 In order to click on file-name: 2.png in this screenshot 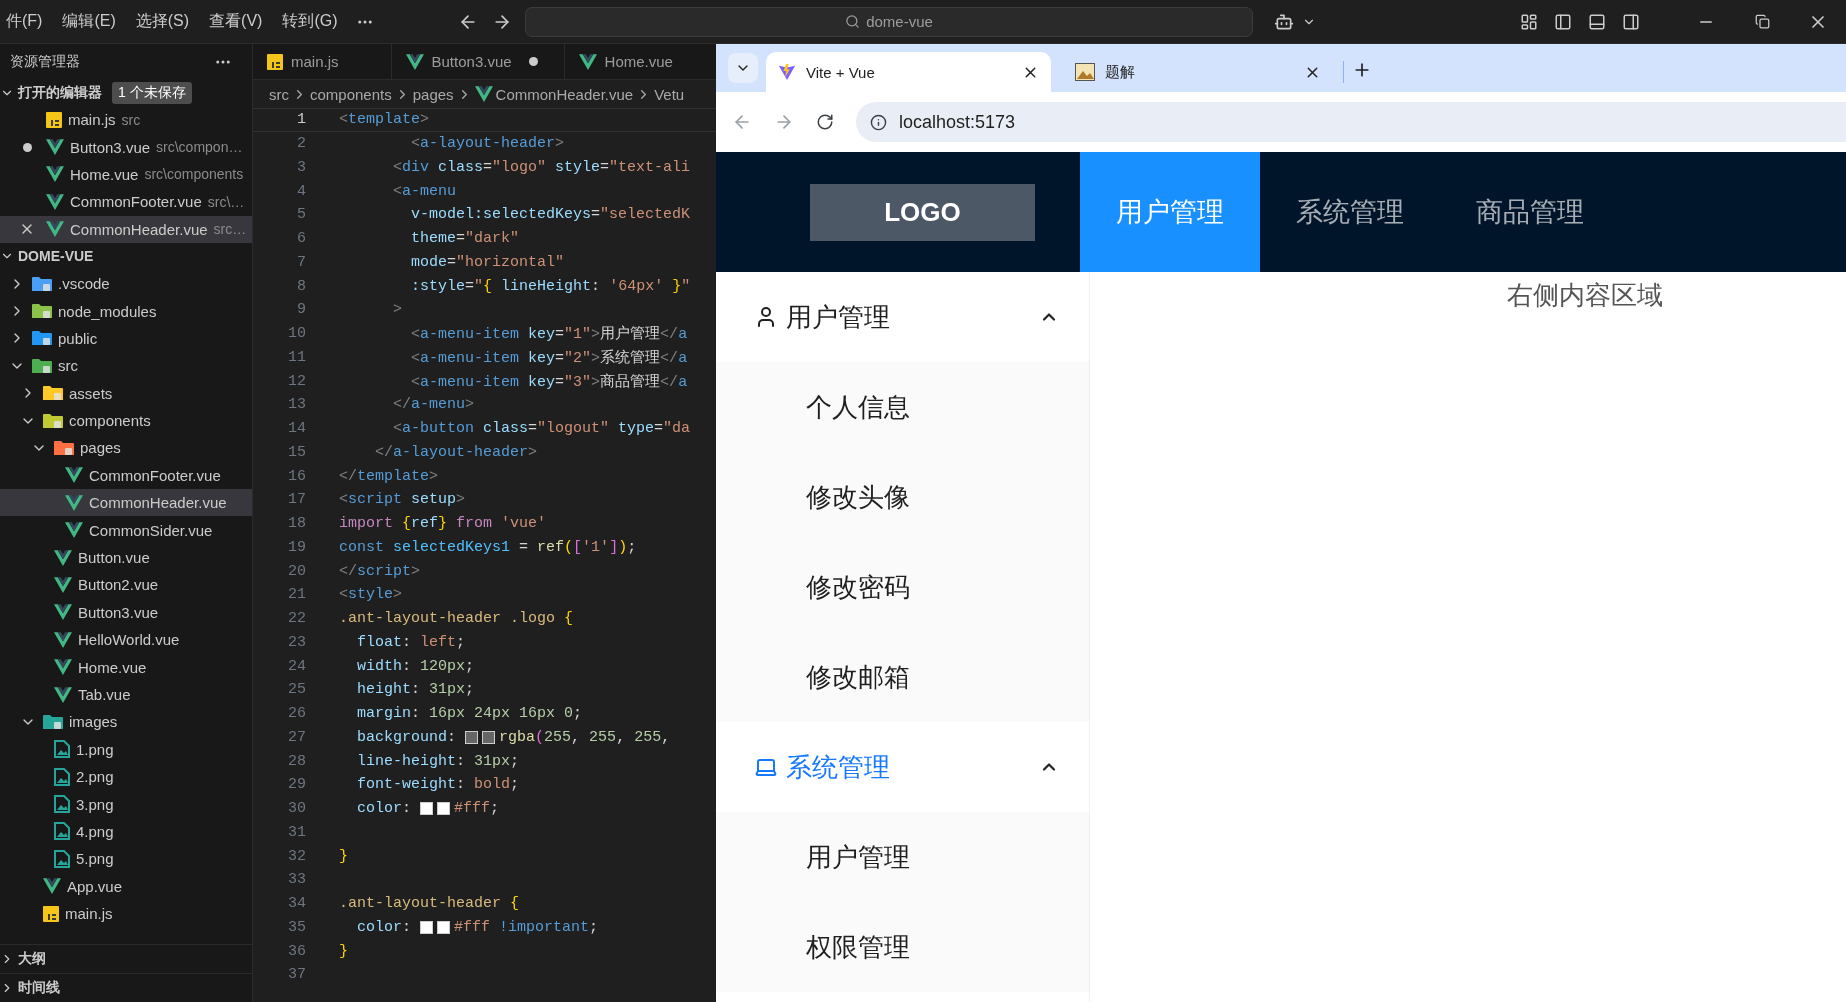, I will do `click(95, 777)`.